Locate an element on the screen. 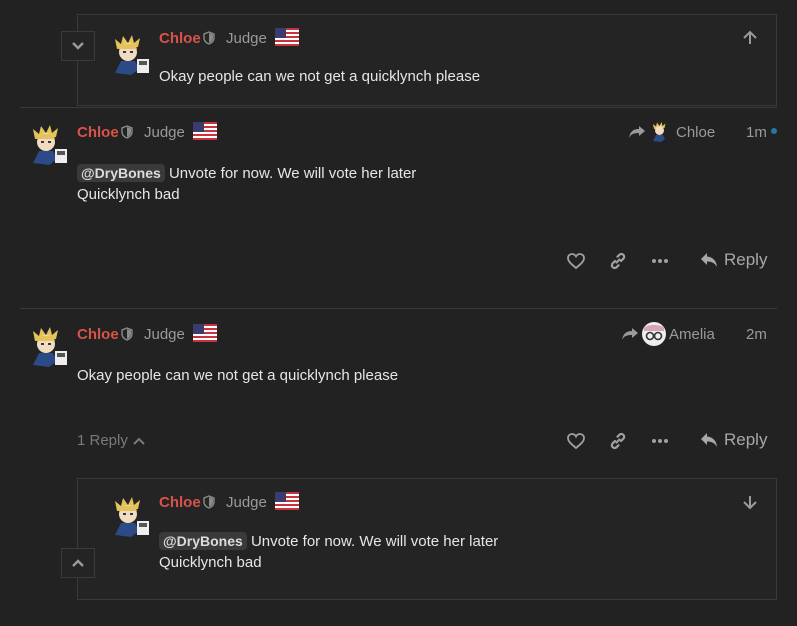  arrow-down-icon is located at coordinates (750, 502).